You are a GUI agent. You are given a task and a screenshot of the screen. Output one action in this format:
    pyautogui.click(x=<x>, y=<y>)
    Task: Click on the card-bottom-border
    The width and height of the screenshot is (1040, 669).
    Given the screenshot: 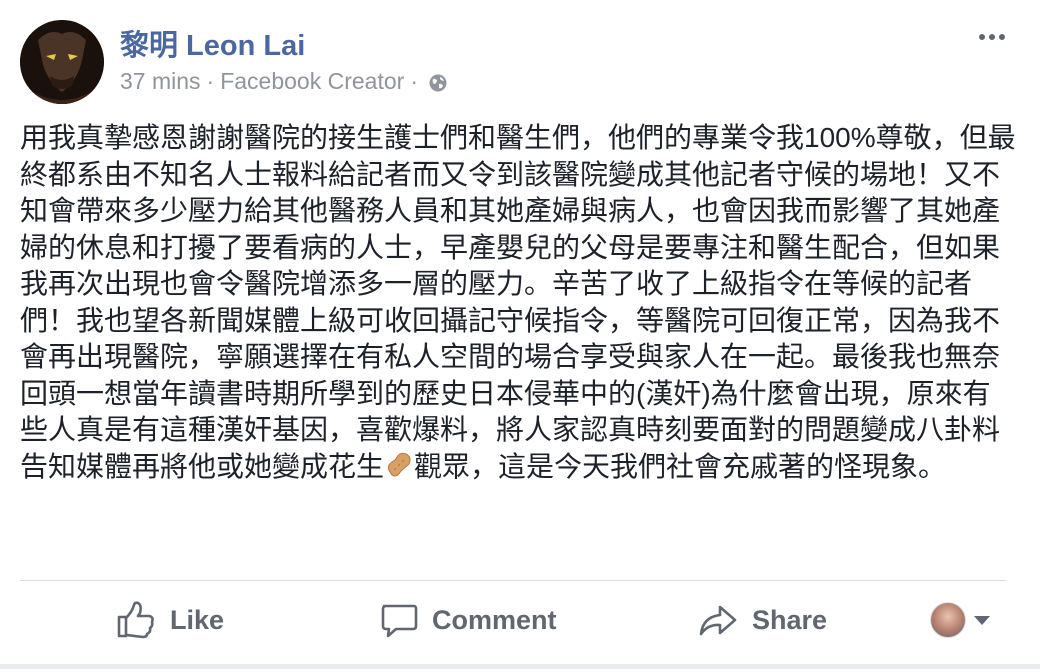 What is the action you would take?
    pyautogui.click(x=520, y=666)
    